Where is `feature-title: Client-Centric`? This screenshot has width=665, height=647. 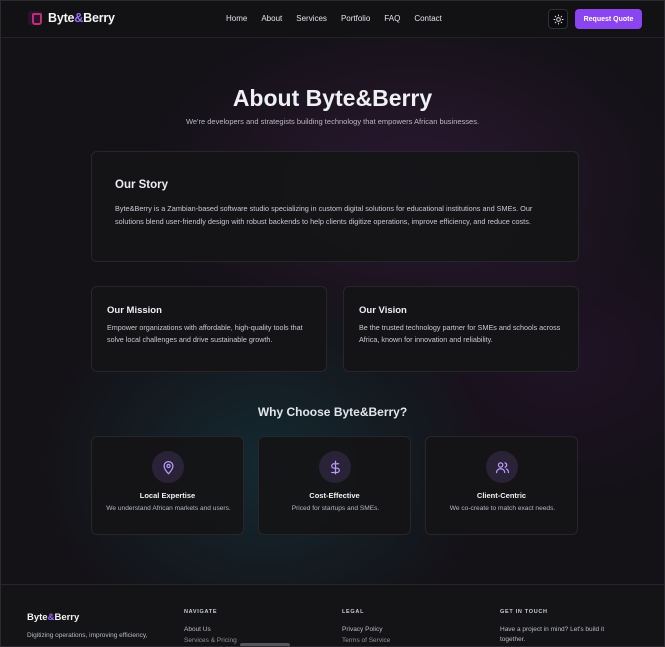 feature-title: Client-Centric is located at coordinates (501, 495).